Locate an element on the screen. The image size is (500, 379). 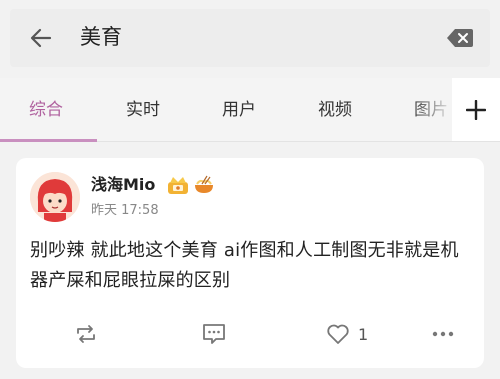
avatar is located at coordinates (55, 197).